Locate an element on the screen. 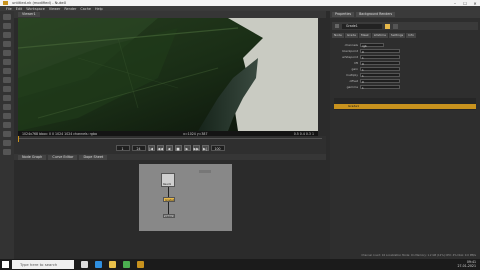 The width and height of the screenshot is (480, 270). node-color-swatch is located at coordinates (387, 26).